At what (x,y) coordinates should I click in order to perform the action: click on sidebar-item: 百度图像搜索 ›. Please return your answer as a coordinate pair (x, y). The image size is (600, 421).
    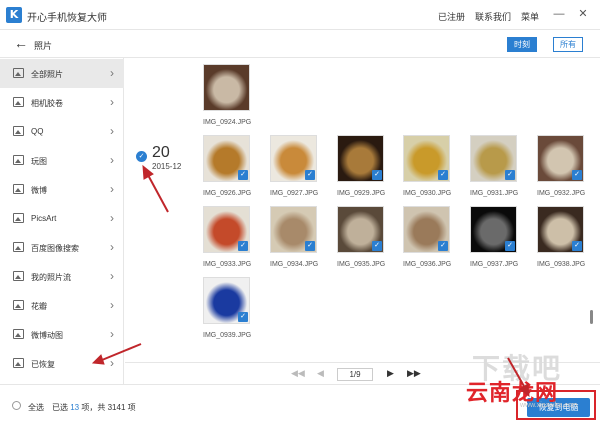
    Looking at the image, I should click on (62, 247).